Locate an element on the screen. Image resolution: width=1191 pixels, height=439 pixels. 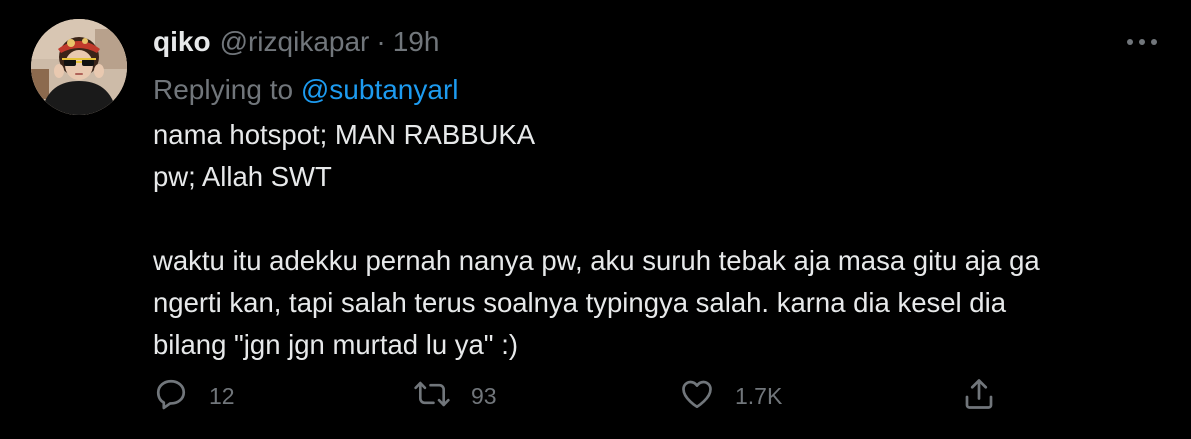
replying-to: Replying to @subtanyarl is located at coordinates (305, 90).